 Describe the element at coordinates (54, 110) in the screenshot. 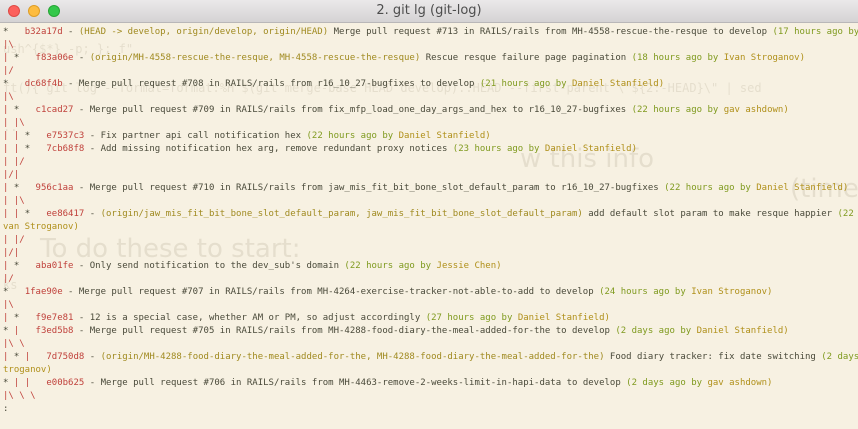

I see `commit-hash: c1cad27` at that location.